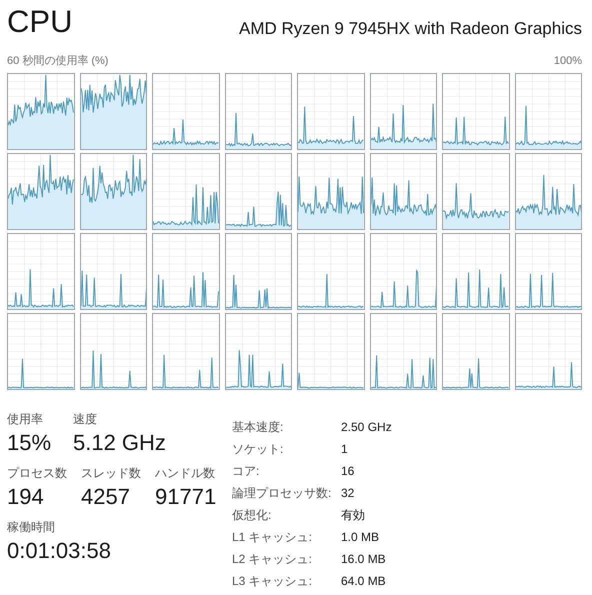 The height and width of the screenshot is (595, 592). Describe the element at coordinates (568, 61) in the screenshot. I see `graph-max-label: 100%` at that location.